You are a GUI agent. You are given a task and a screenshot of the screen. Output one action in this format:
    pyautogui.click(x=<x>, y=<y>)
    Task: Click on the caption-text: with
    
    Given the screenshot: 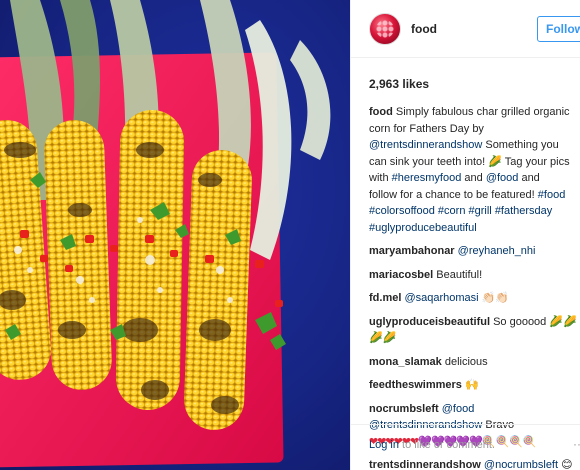 What is the action you would take?
    pyautogui.click(x=380, y=178)
    